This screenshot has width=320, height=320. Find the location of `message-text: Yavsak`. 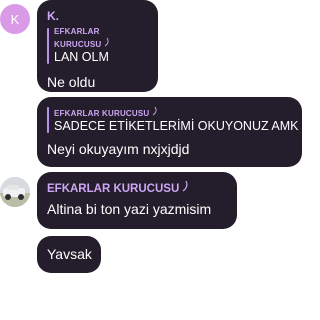

message-text: Yavsak is located at coordinates (69, 254).